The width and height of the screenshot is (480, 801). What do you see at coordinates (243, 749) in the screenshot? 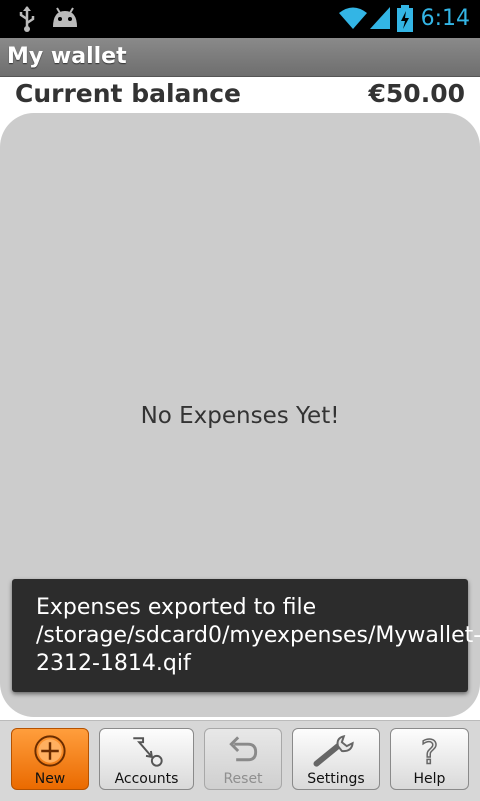
I see `undo-icon` at bounding box center [243, 749].